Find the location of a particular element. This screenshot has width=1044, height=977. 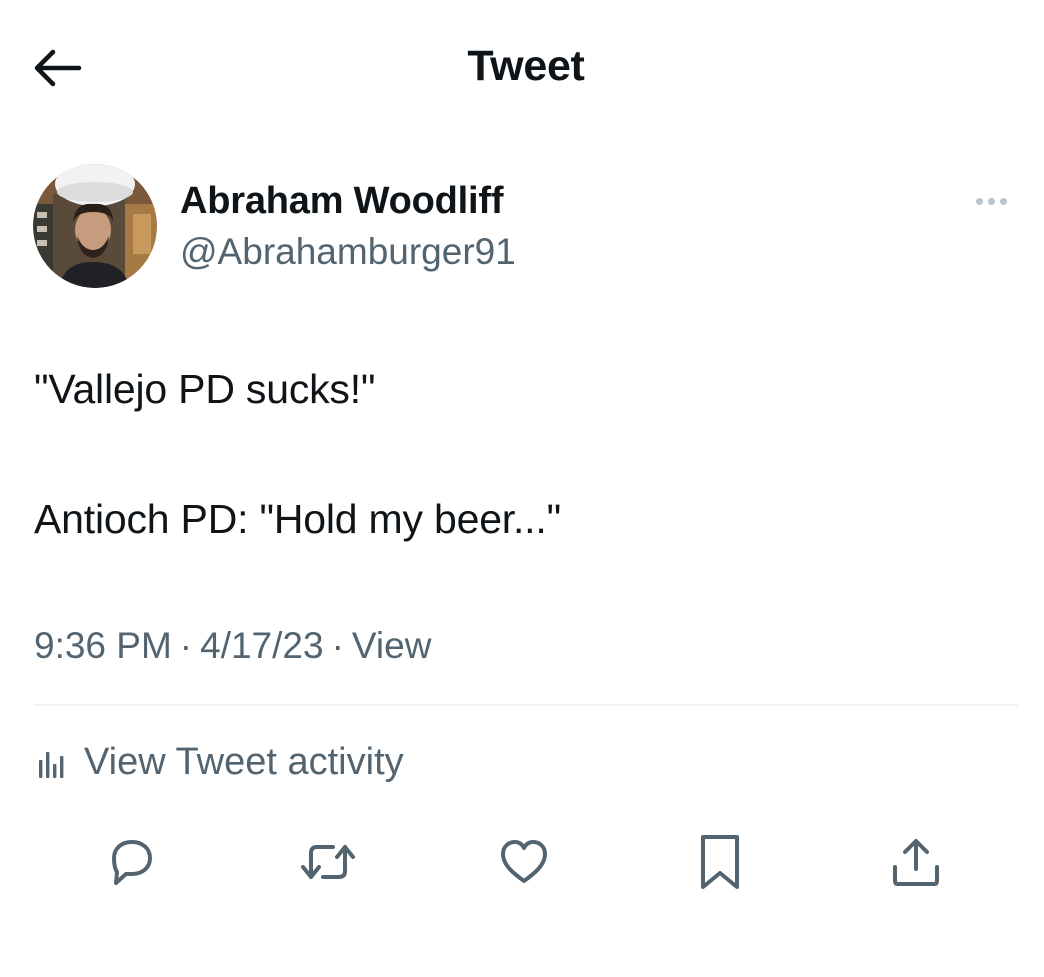

heart-icon is located at coordinates (524, 861).